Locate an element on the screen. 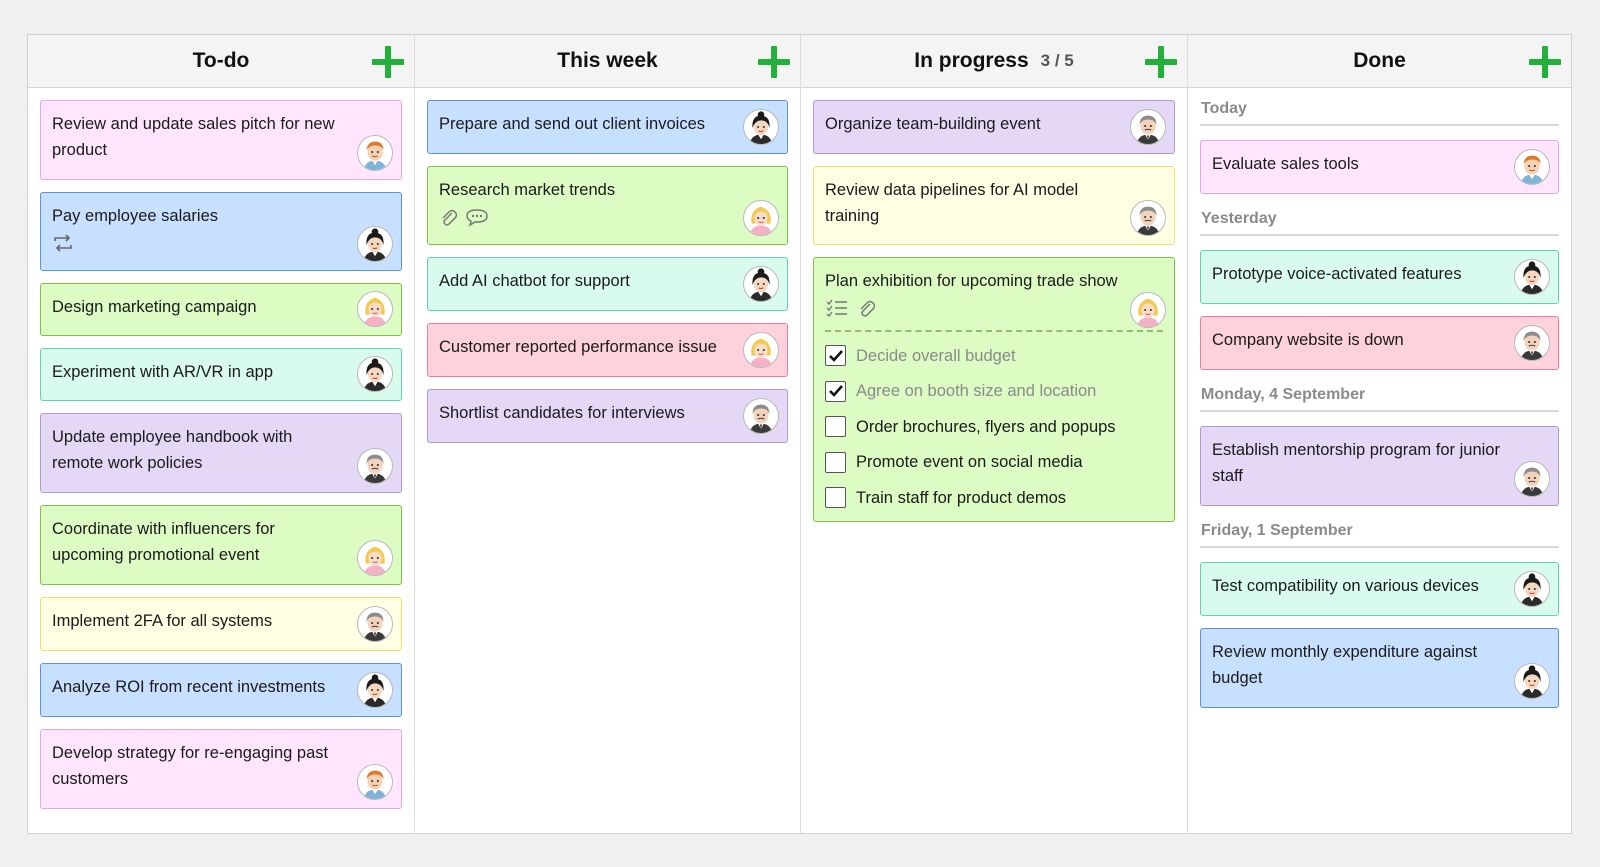 This screenshot has height=867, width=1600. column-header: This week is located at coordinates (607, 61).